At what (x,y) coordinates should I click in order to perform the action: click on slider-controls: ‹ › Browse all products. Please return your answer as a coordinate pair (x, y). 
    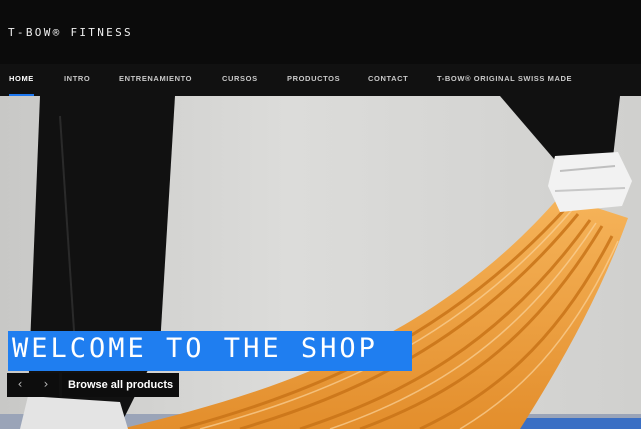
    Looking at the image, I should click on (93, 385).